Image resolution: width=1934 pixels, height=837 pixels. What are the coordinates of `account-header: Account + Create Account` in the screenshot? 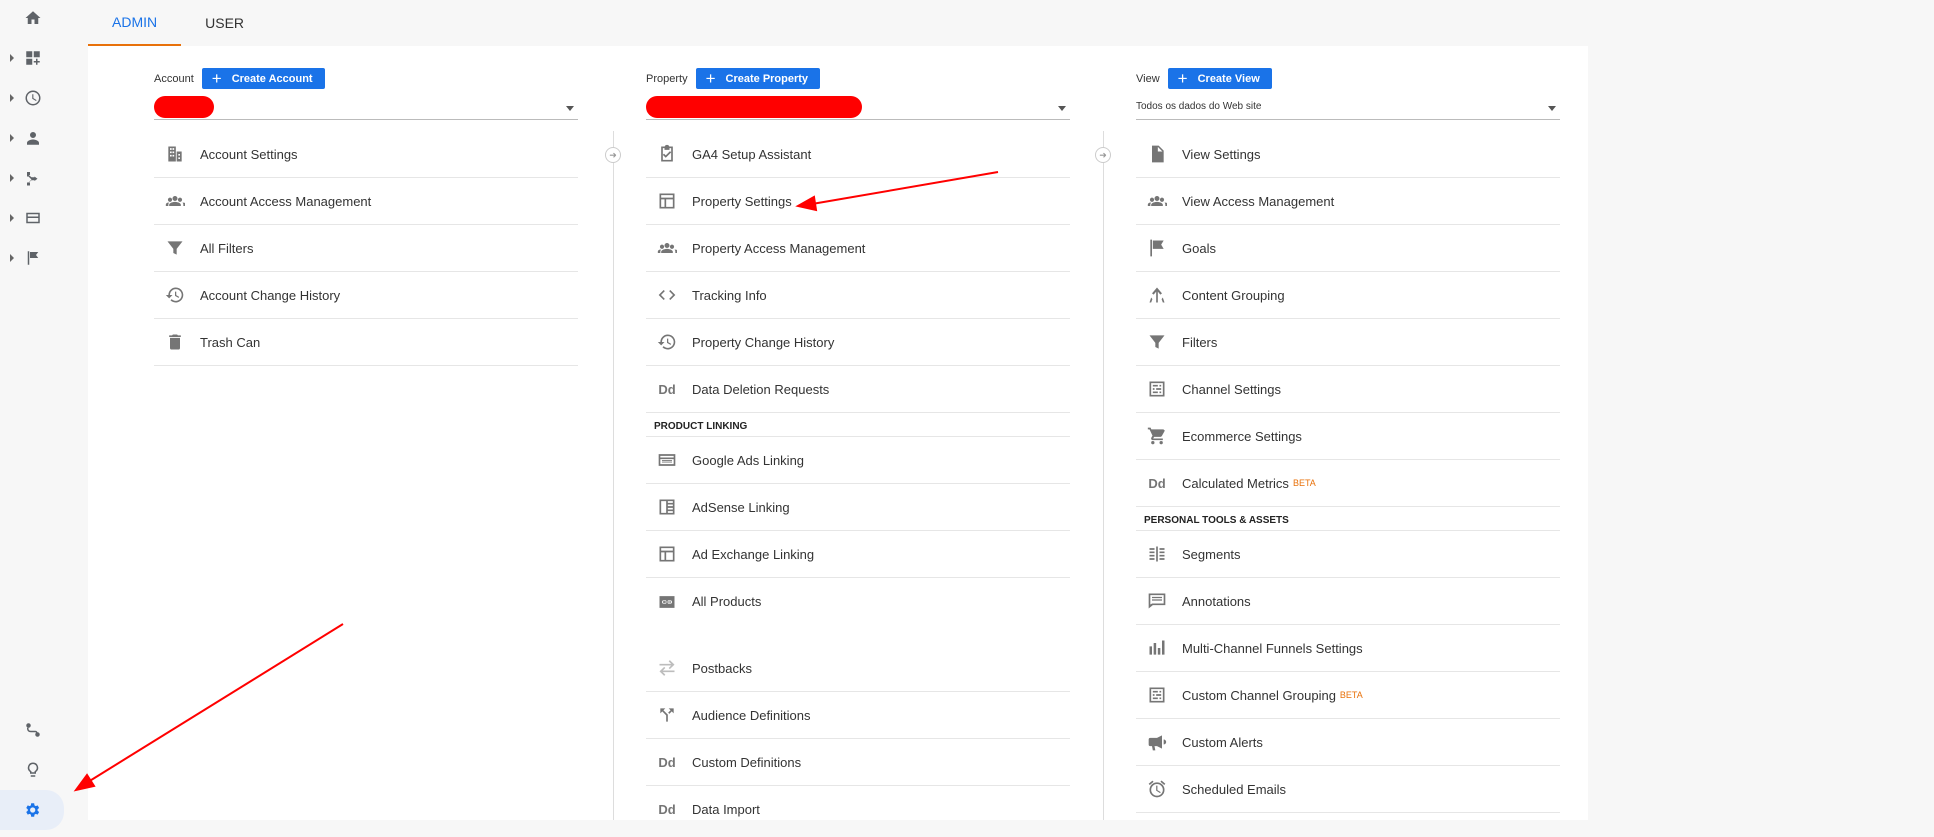 It's located at (239, 78).